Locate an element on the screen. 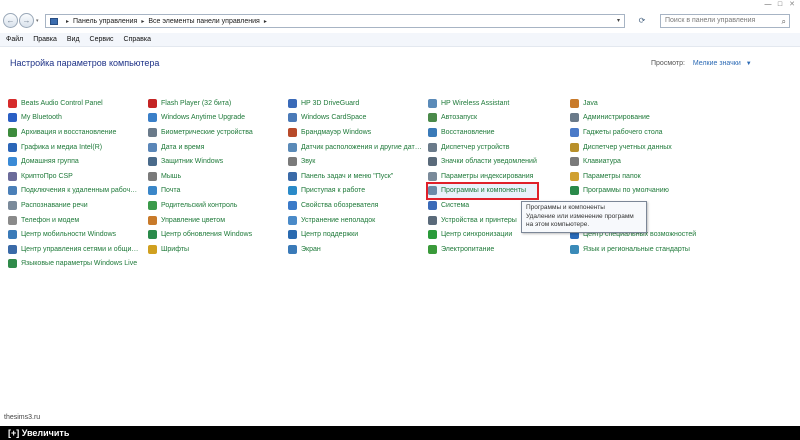 This screenshot has width=800, height=440. control-panel-item: Windows Anytime Upgrade is located at coordinates (200, 118).